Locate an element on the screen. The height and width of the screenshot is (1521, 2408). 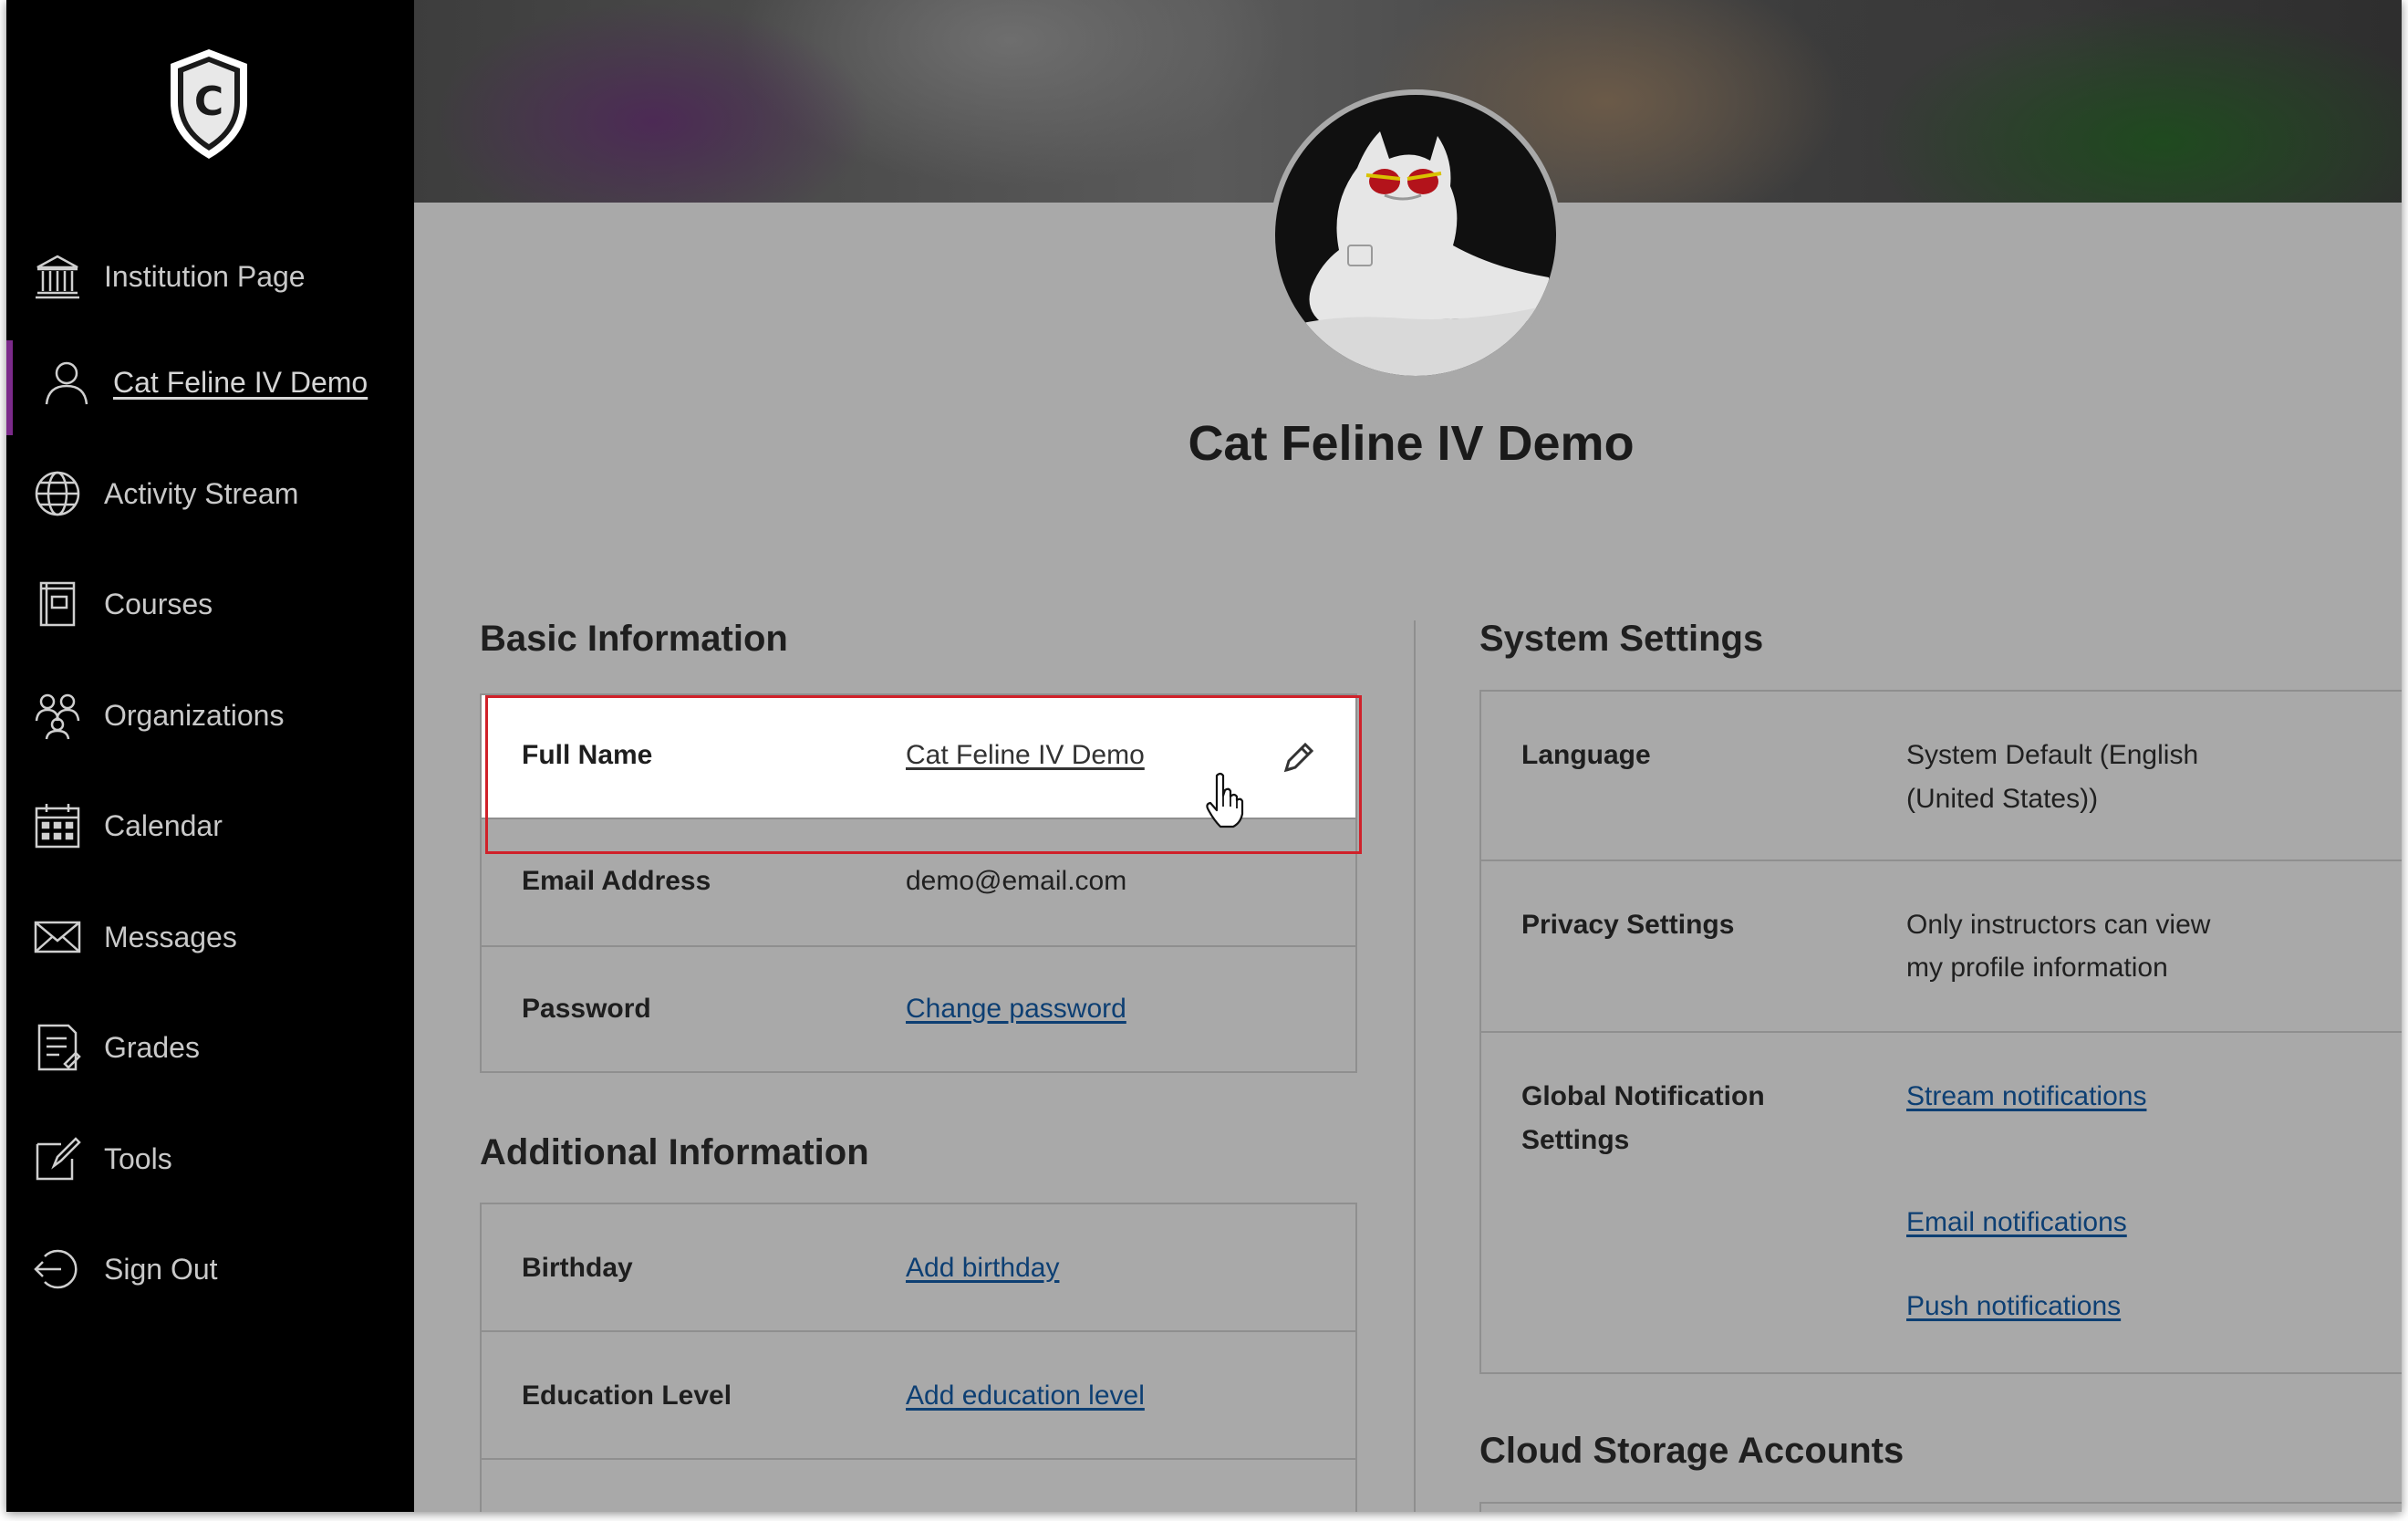
language-value-line1: System Default (English is located at coordinates (2052, 755).